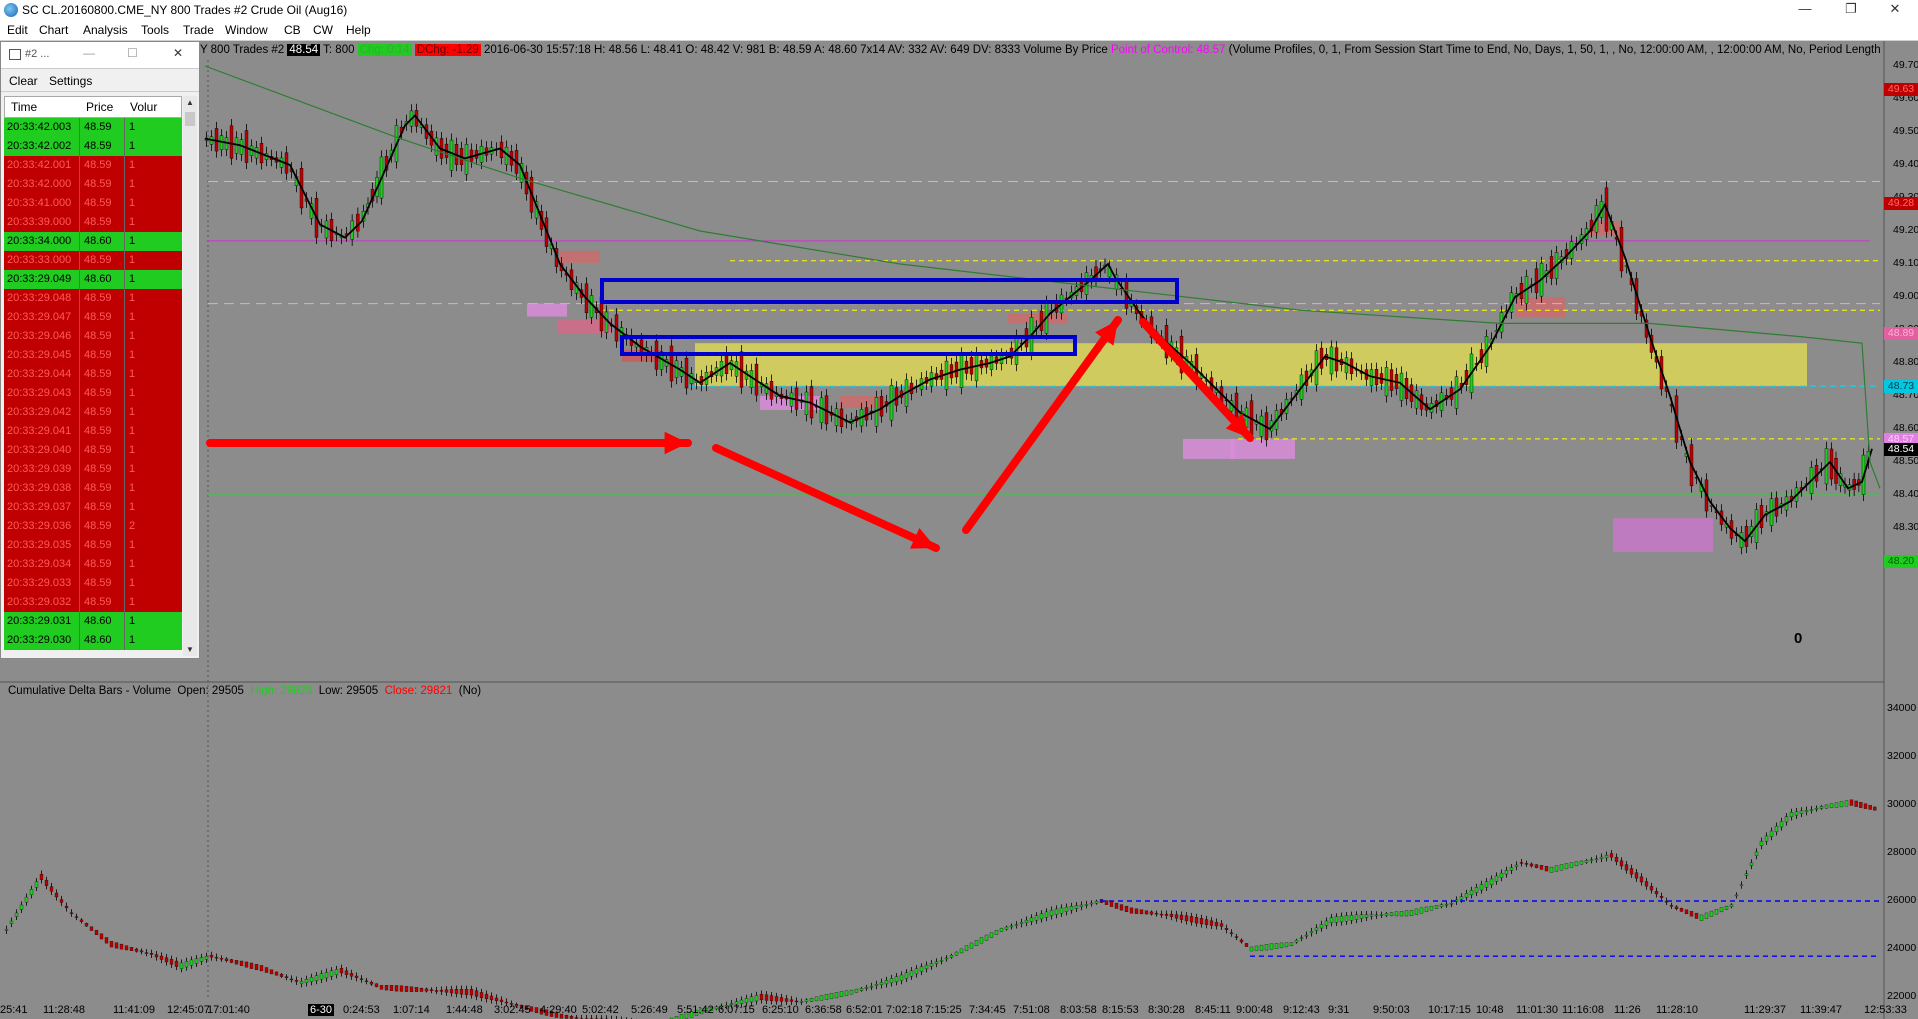 This screenshot has width=1918, height=1019. What do you see at coordinates (93, 431) in the screenshot?
I see `table-row: 20:33:29.041 48.59 1` at bounding box center [93, 431].